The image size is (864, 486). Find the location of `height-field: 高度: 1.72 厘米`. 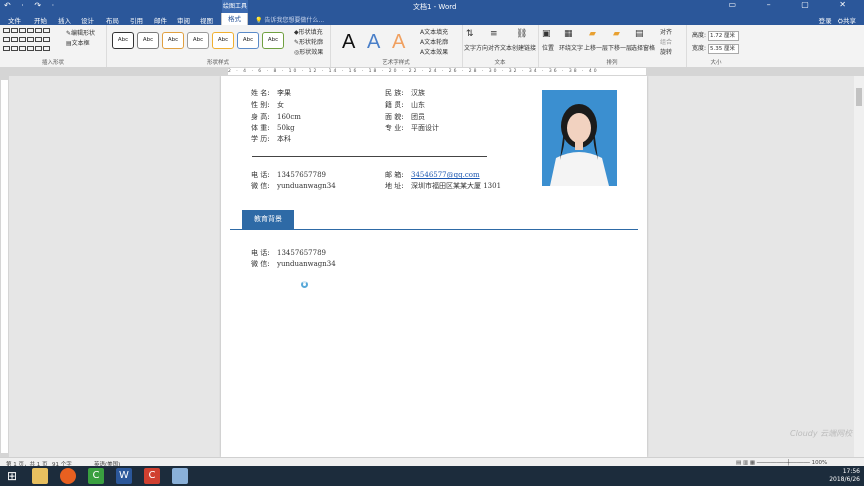

height-field: 高度: 1.72 厘米 is located at coordinates (715, 35).